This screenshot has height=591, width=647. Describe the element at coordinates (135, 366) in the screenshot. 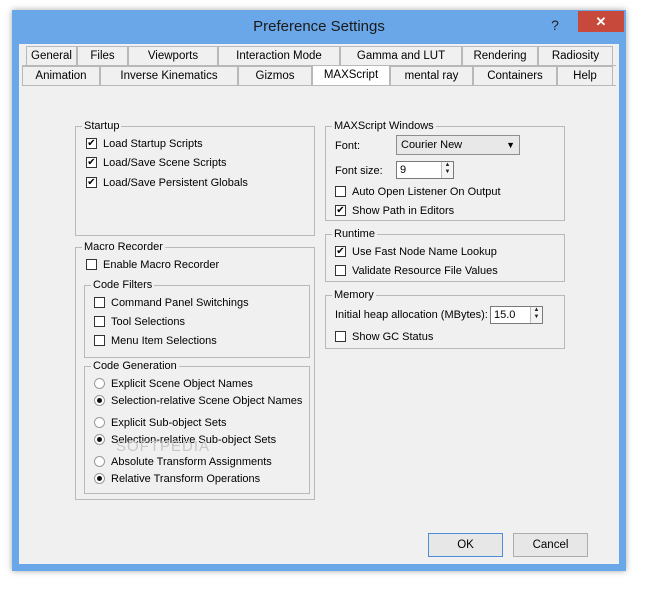

I see `code-generation-legend: Code Generation` at that location.